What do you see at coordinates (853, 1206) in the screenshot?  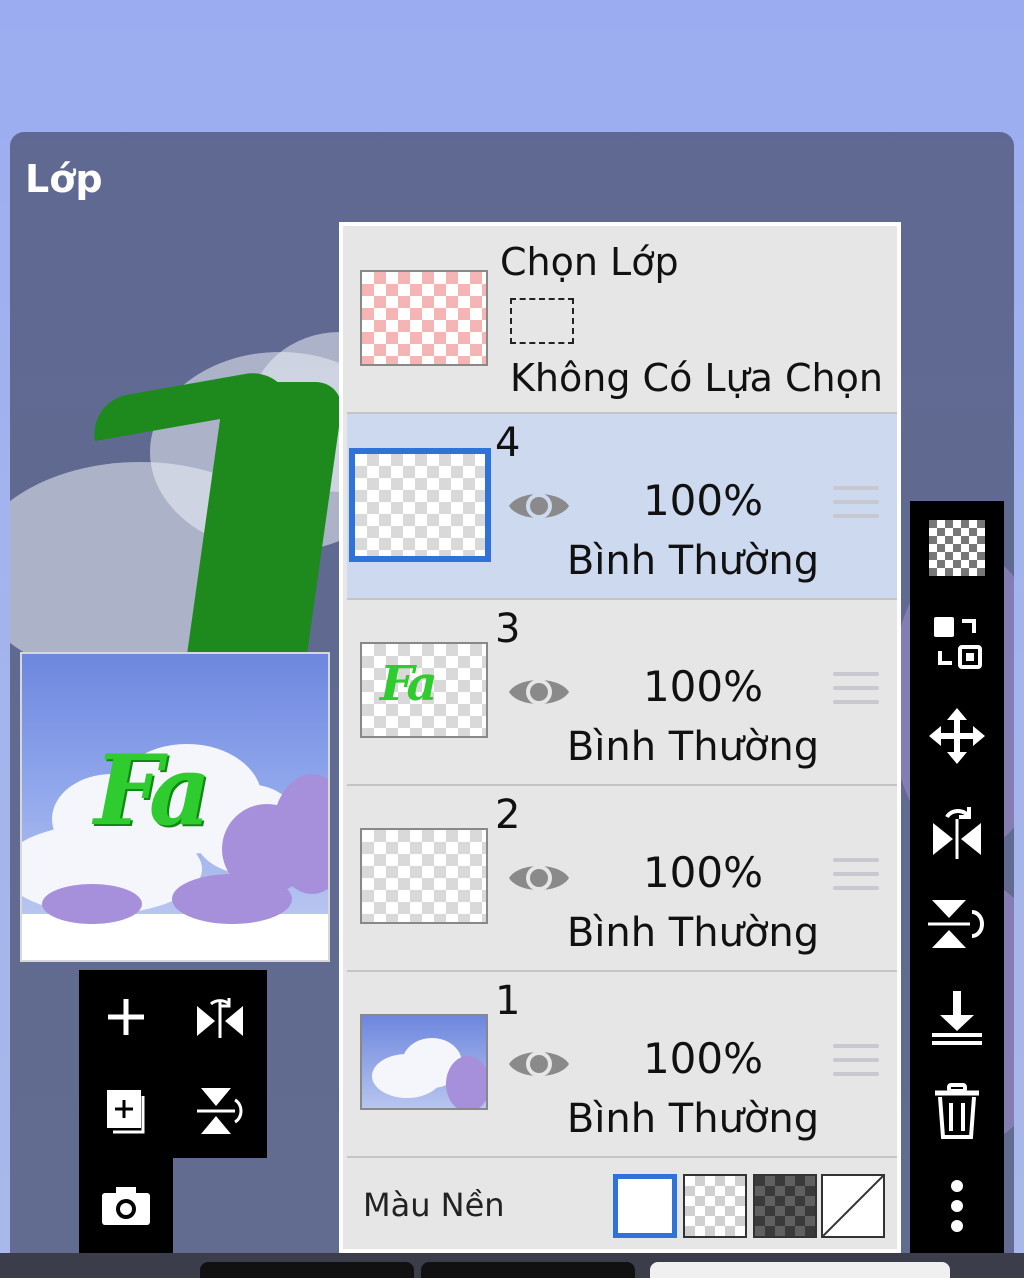 I see `background-swatch-none` at bounding box center [853, 1206].